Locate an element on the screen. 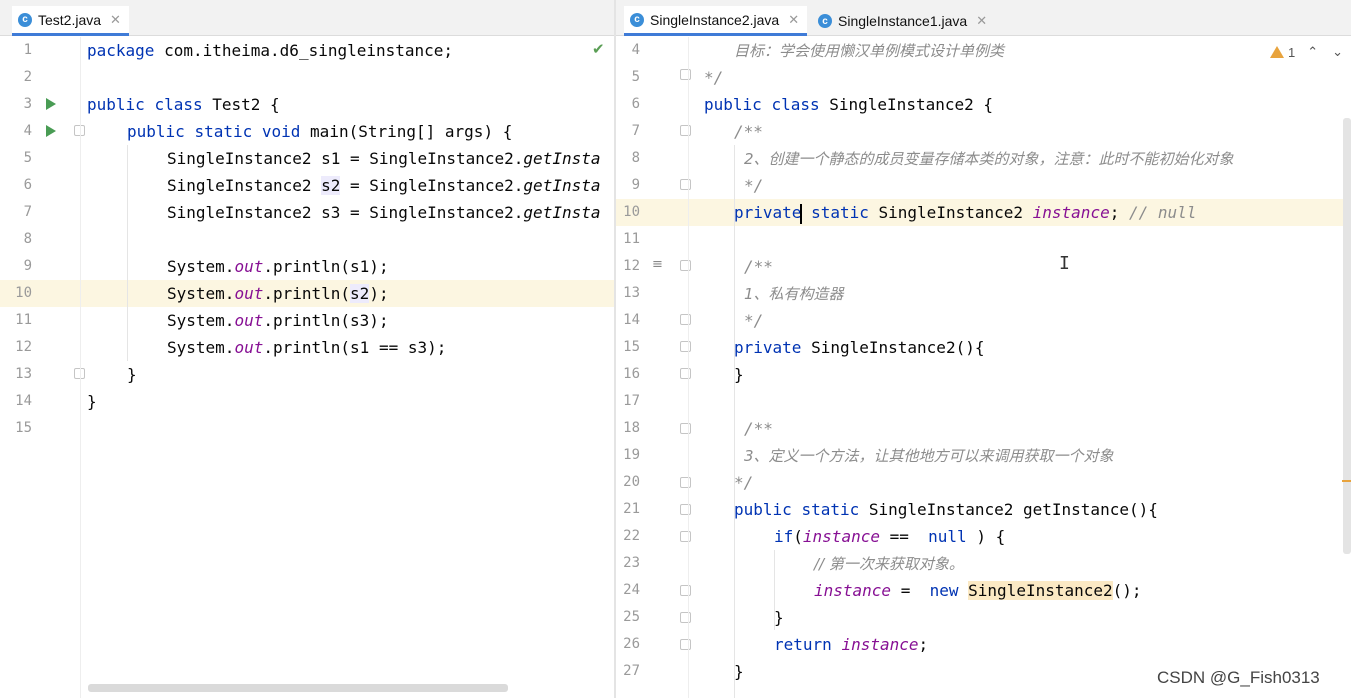  tab-test2-java: c Test2.java ✕ is located at coordinates (70, 21).